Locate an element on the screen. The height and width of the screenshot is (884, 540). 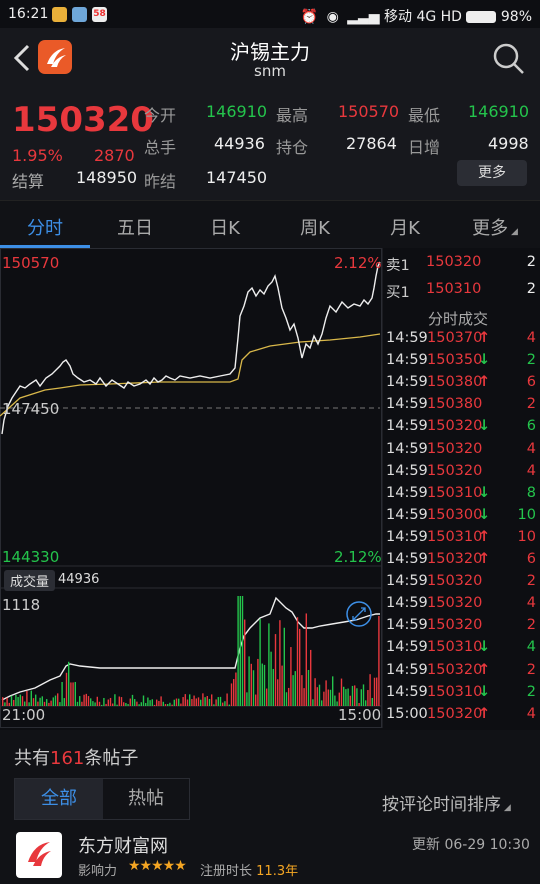
open-value: 146910 is located at coordinates (237, 111).